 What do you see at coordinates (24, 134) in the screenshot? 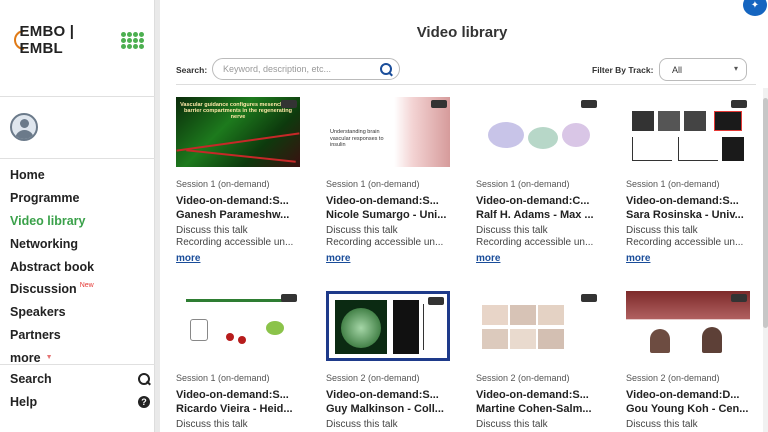
I see `avatar-body-icon` at bounding box center [24, 134].